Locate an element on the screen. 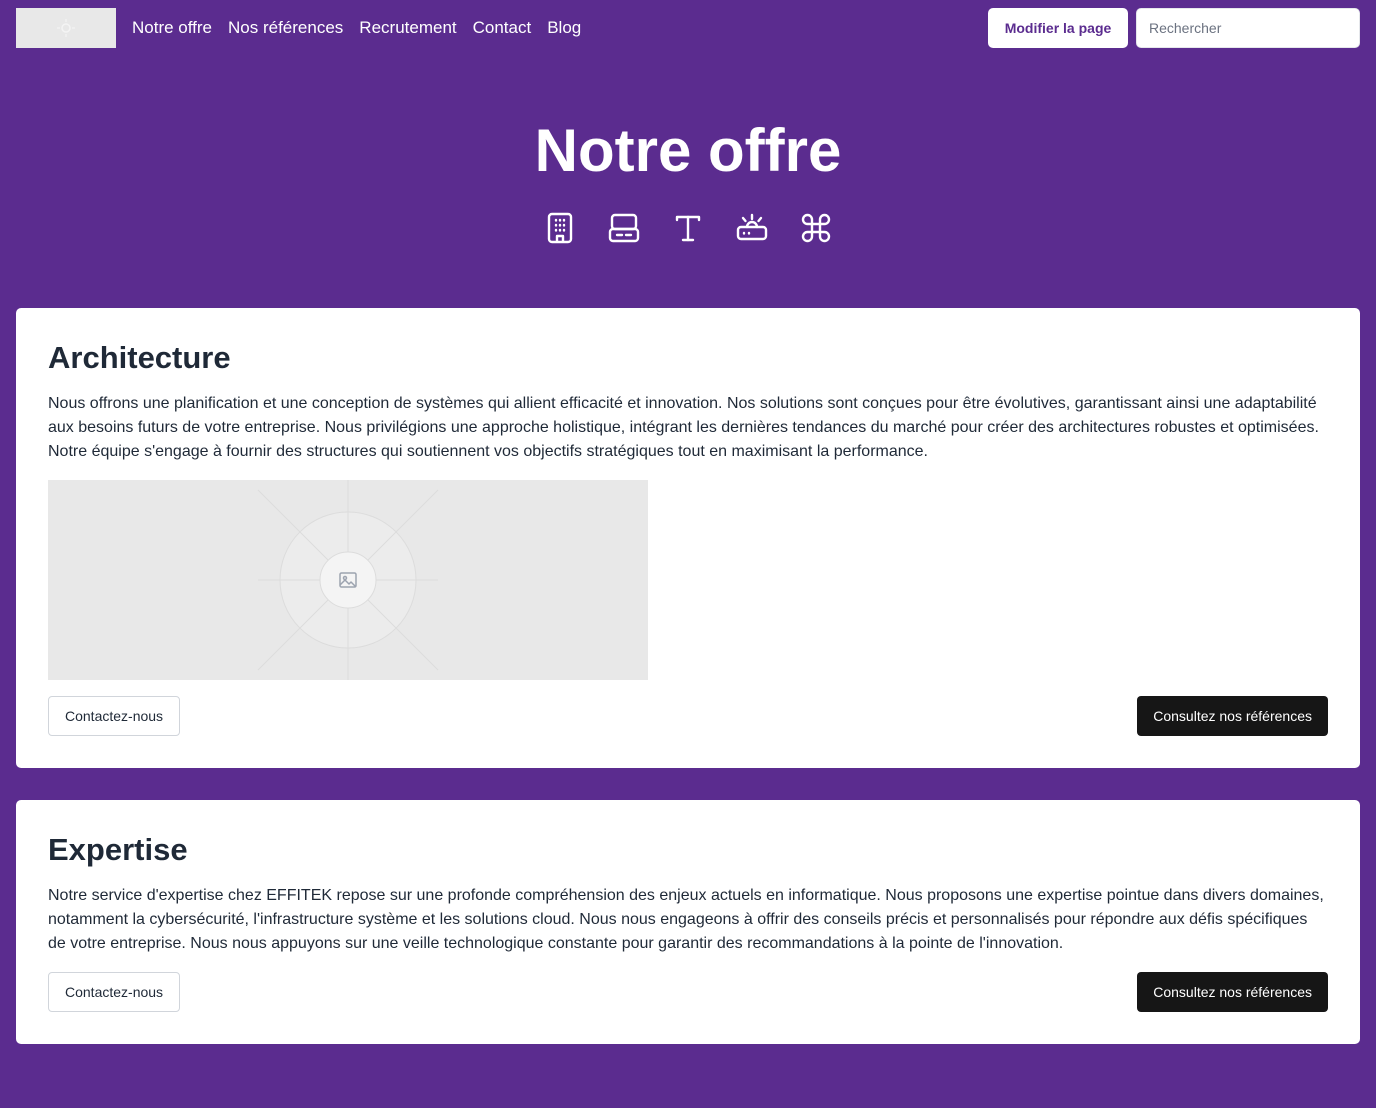 The height and width of the screenshot is (1108, 1376). image-icon is located at coordinates (348, 580).